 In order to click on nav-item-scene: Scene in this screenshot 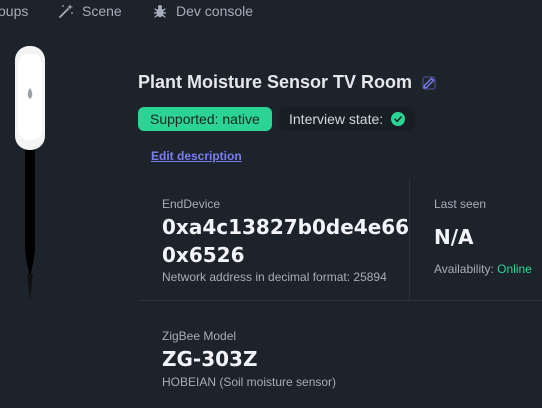, I will do `click(90, 11)`.